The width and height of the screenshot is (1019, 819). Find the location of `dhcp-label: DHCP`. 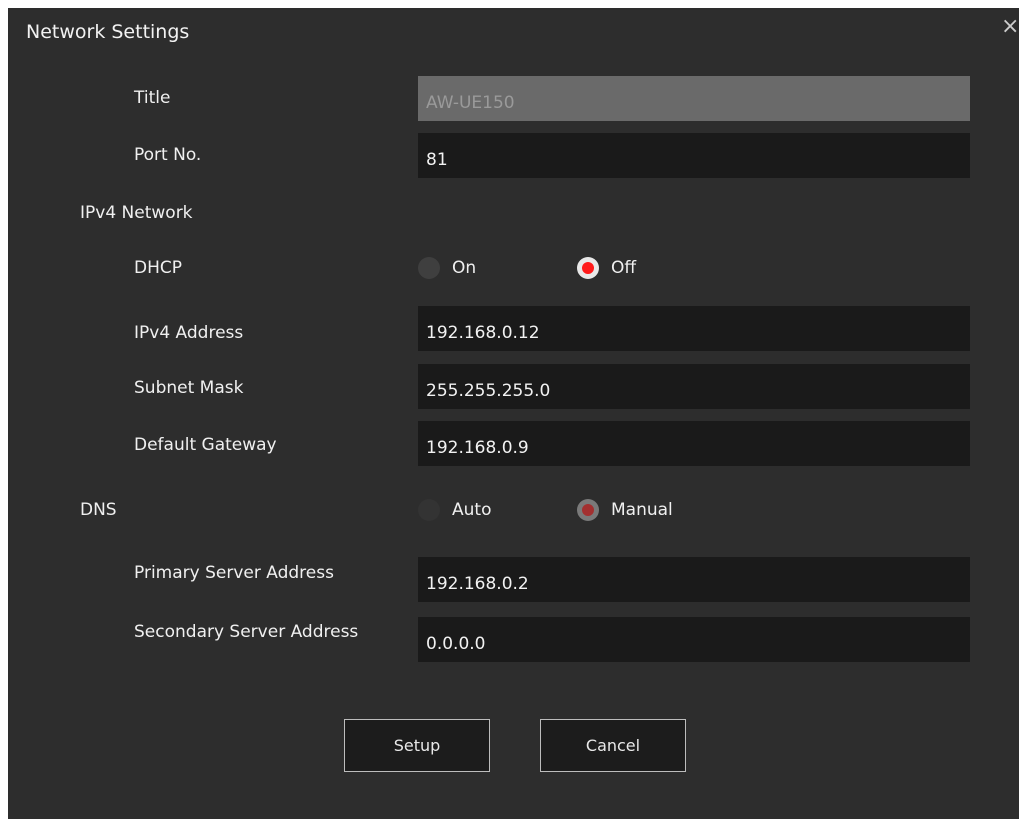

dhcp-label: DHCP is located at coordinates (158, 268).